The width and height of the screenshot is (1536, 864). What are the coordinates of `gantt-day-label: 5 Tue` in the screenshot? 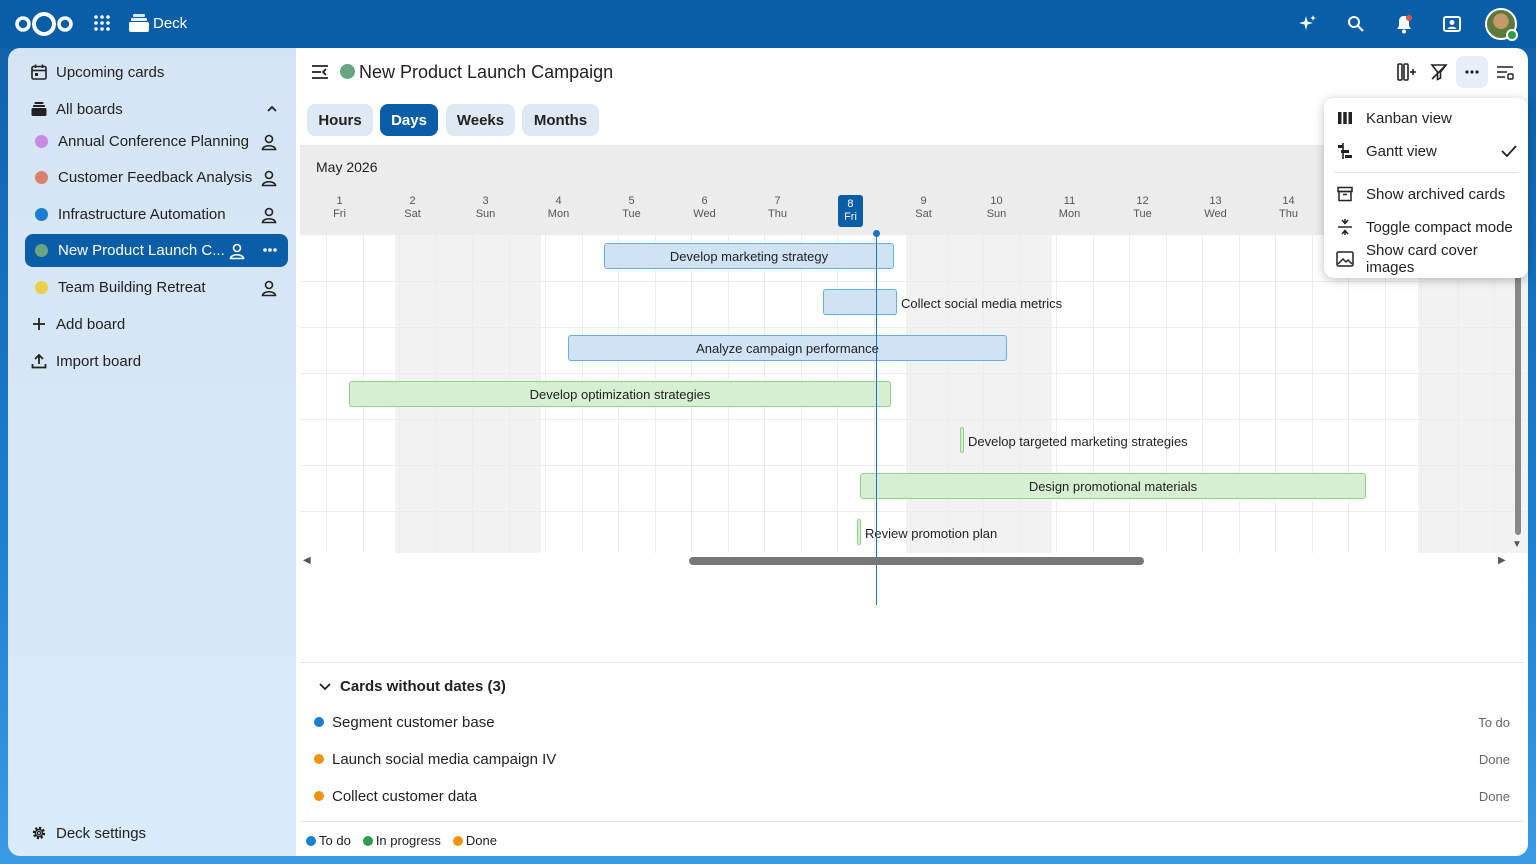 It's located at (631, 208).